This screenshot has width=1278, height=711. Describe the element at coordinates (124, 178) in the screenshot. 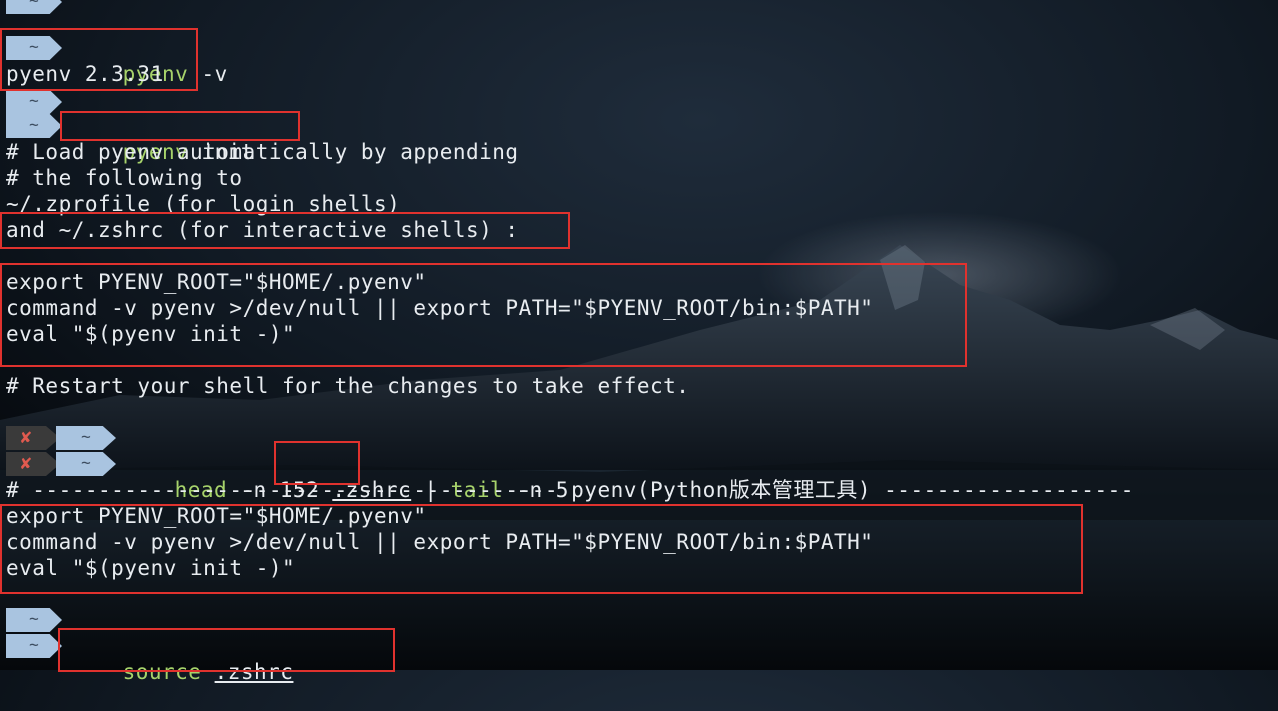

I see `output-line: # the following to` at that location.